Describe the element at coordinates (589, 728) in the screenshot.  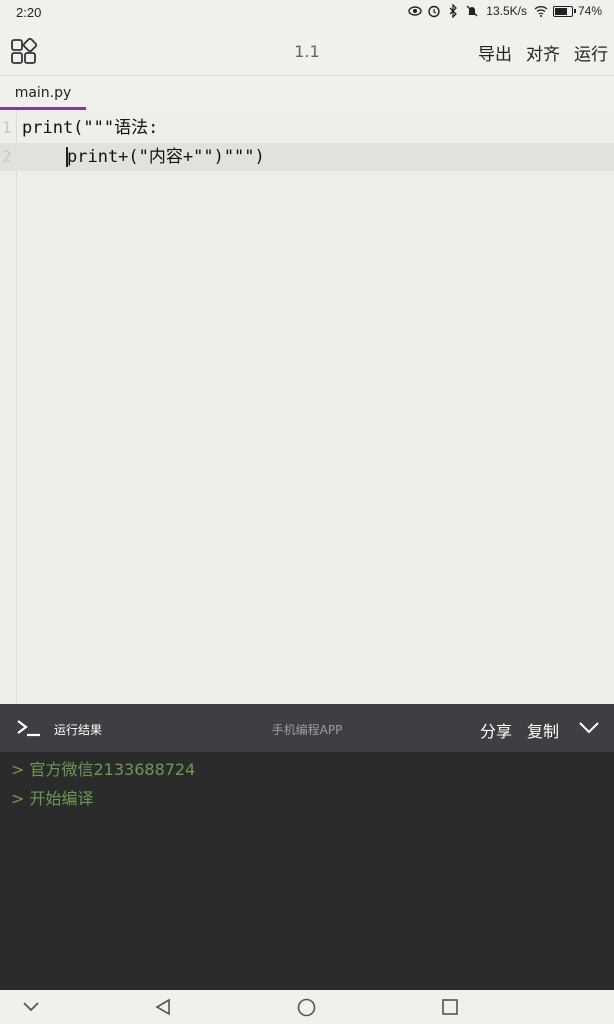
I see `chevron-down-icon` at that location.